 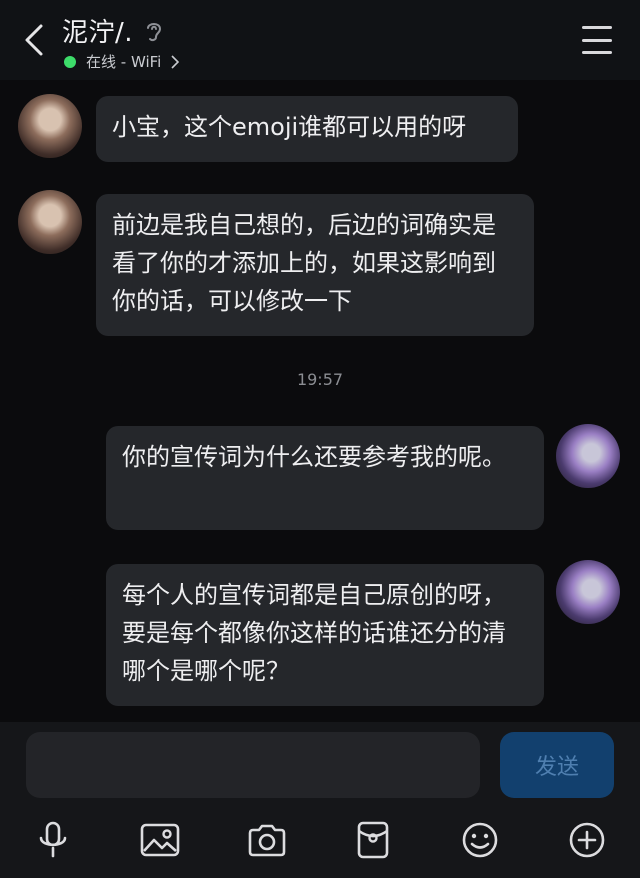 I want to click on message-input, so click(x=253, y=765).